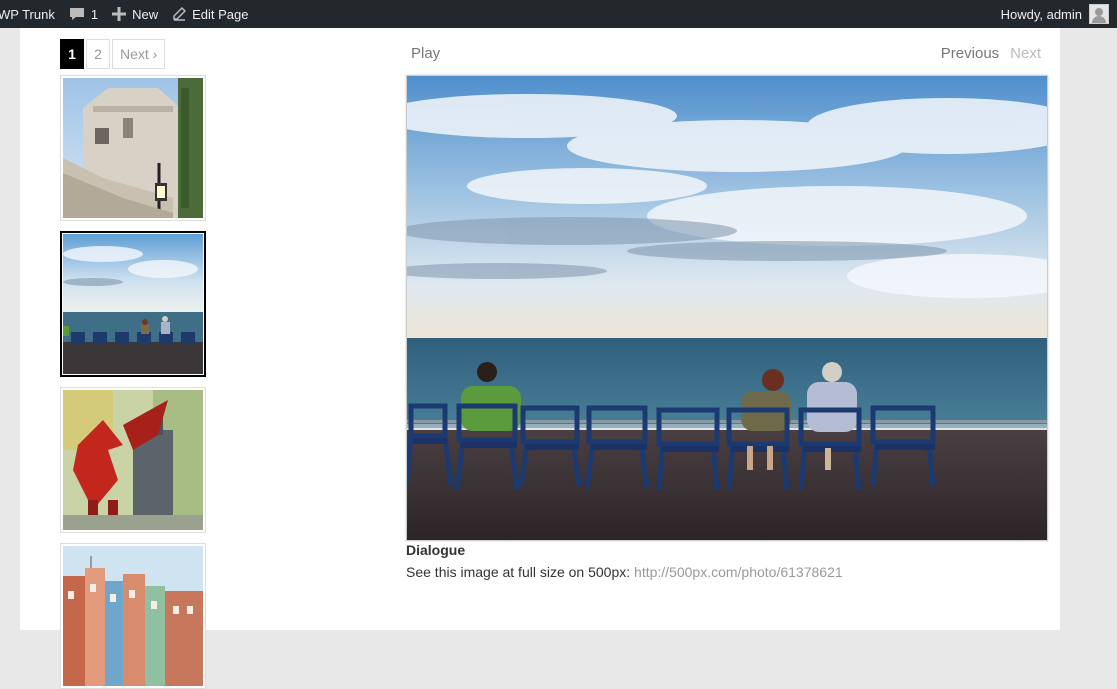 Image resolution: width=1117 pixels, height=689 pixels. I want to click on thumbnail-dragon, so click(133, 460).